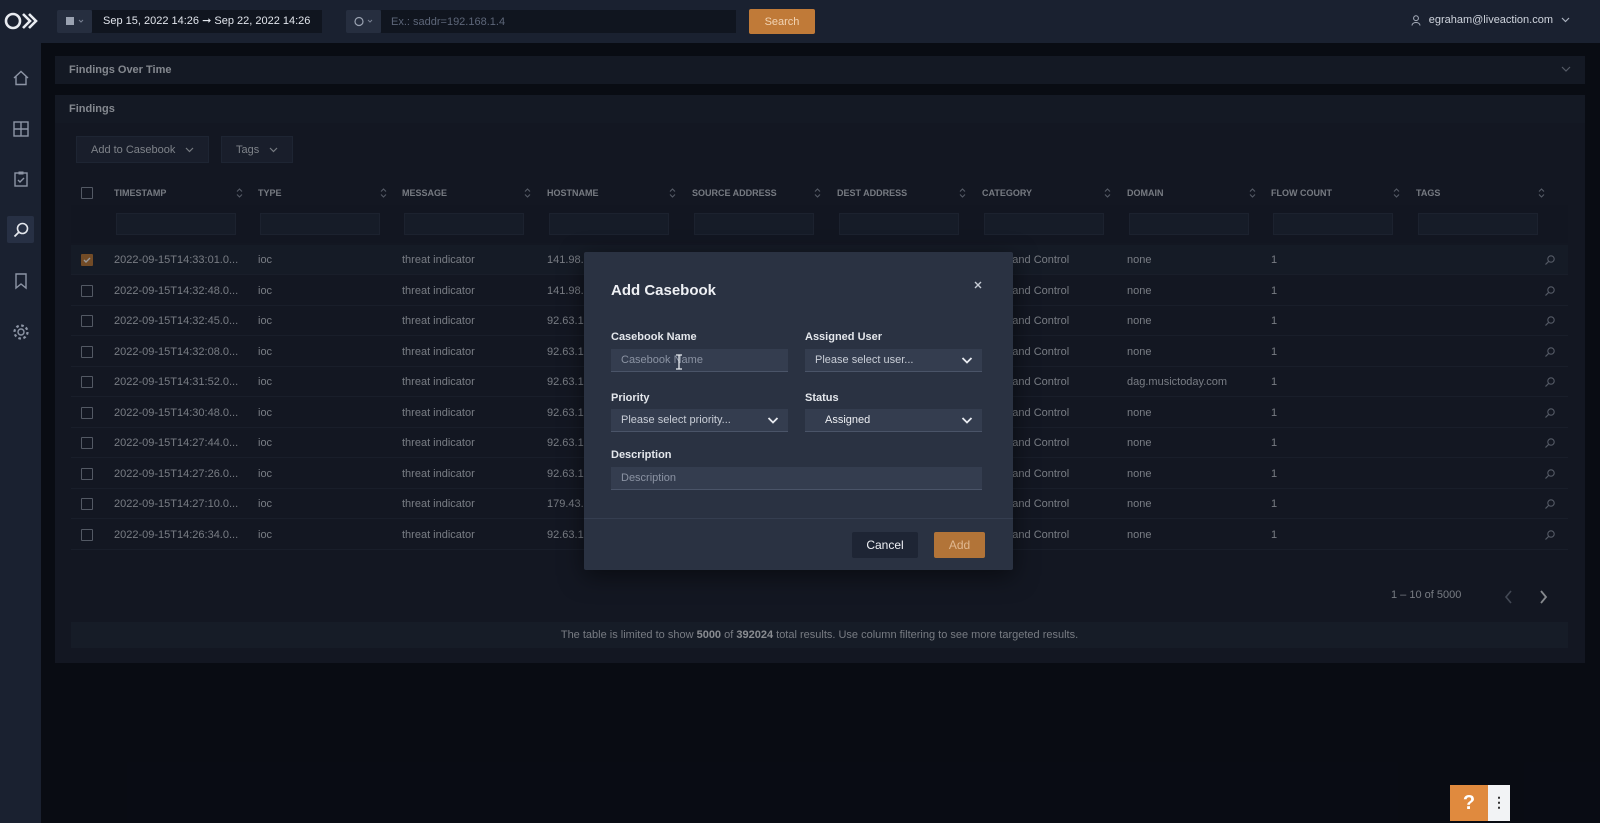 This screenshot has width=1600, height=823. I want to click on add-button: Add, so click(959, 545).